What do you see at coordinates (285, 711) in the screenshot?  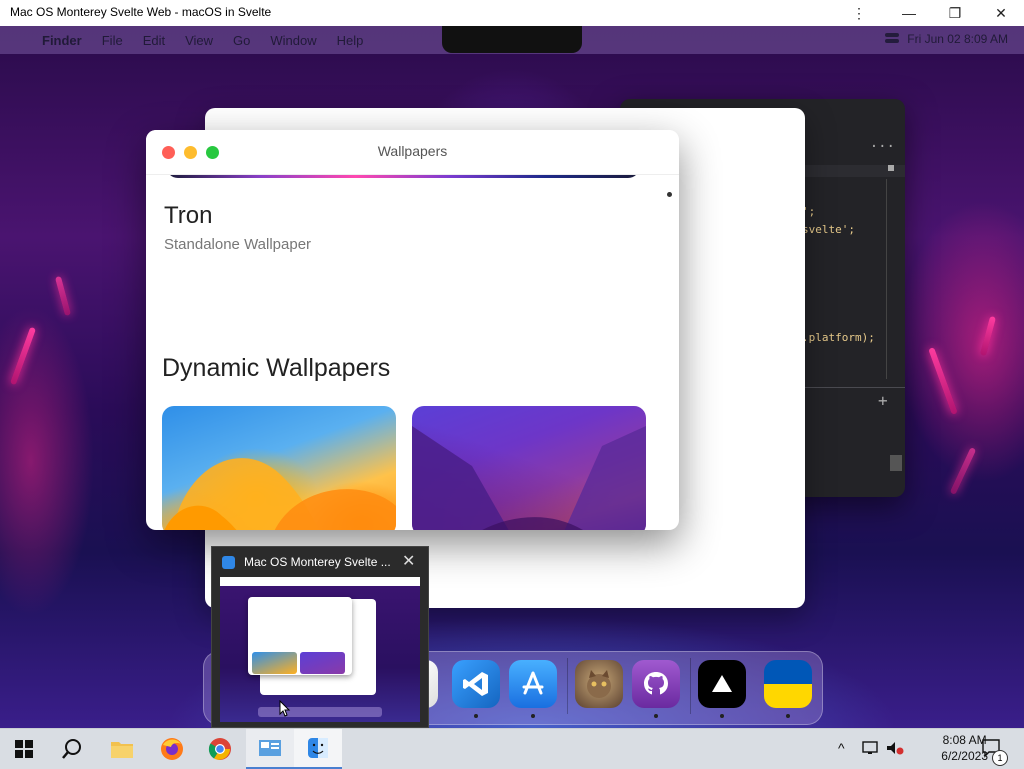 I see `mouse-cursor-icon` at bounding box center [285, 711].